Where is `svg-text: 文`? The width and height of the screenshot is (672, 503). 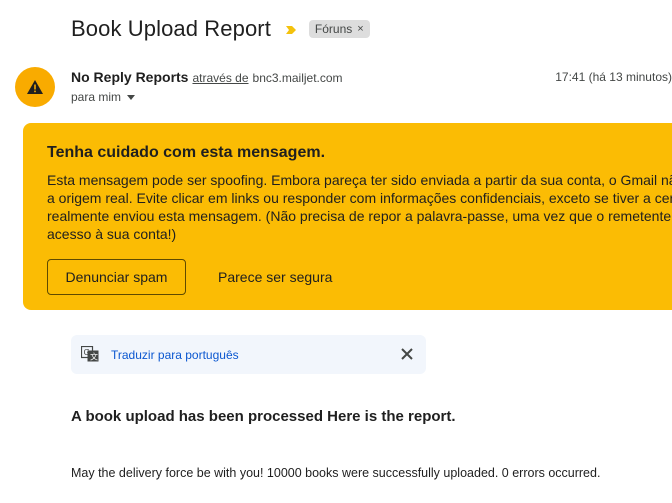 svg-text: 文 is located at coordinates (94, 357).